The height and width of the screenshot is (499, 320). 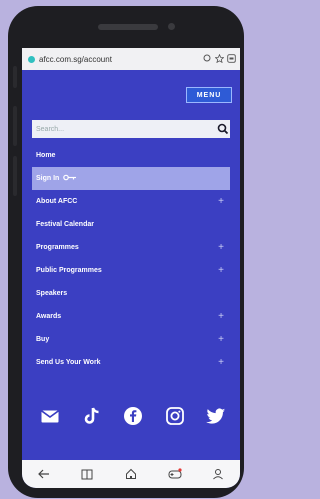 What do you see at coordinates (131, 316) in the screenshot?
I see `nav-item-awards: Awards +` at bounding box center [131, 316].